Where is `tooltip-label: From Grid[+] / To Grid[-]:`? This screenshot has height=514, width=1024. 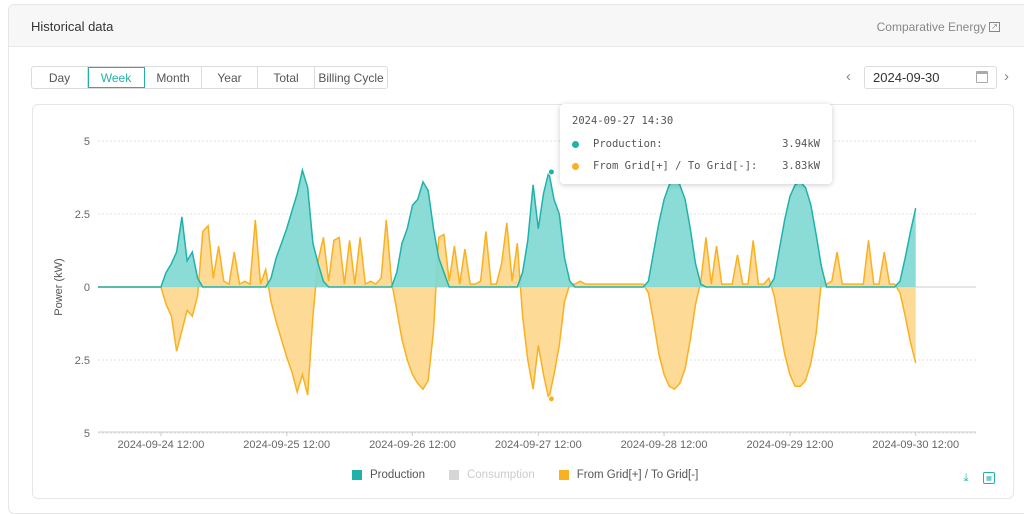
tooltip-label: From Grid[+] / To Grid[-]: is located at coordinates (675, 166).